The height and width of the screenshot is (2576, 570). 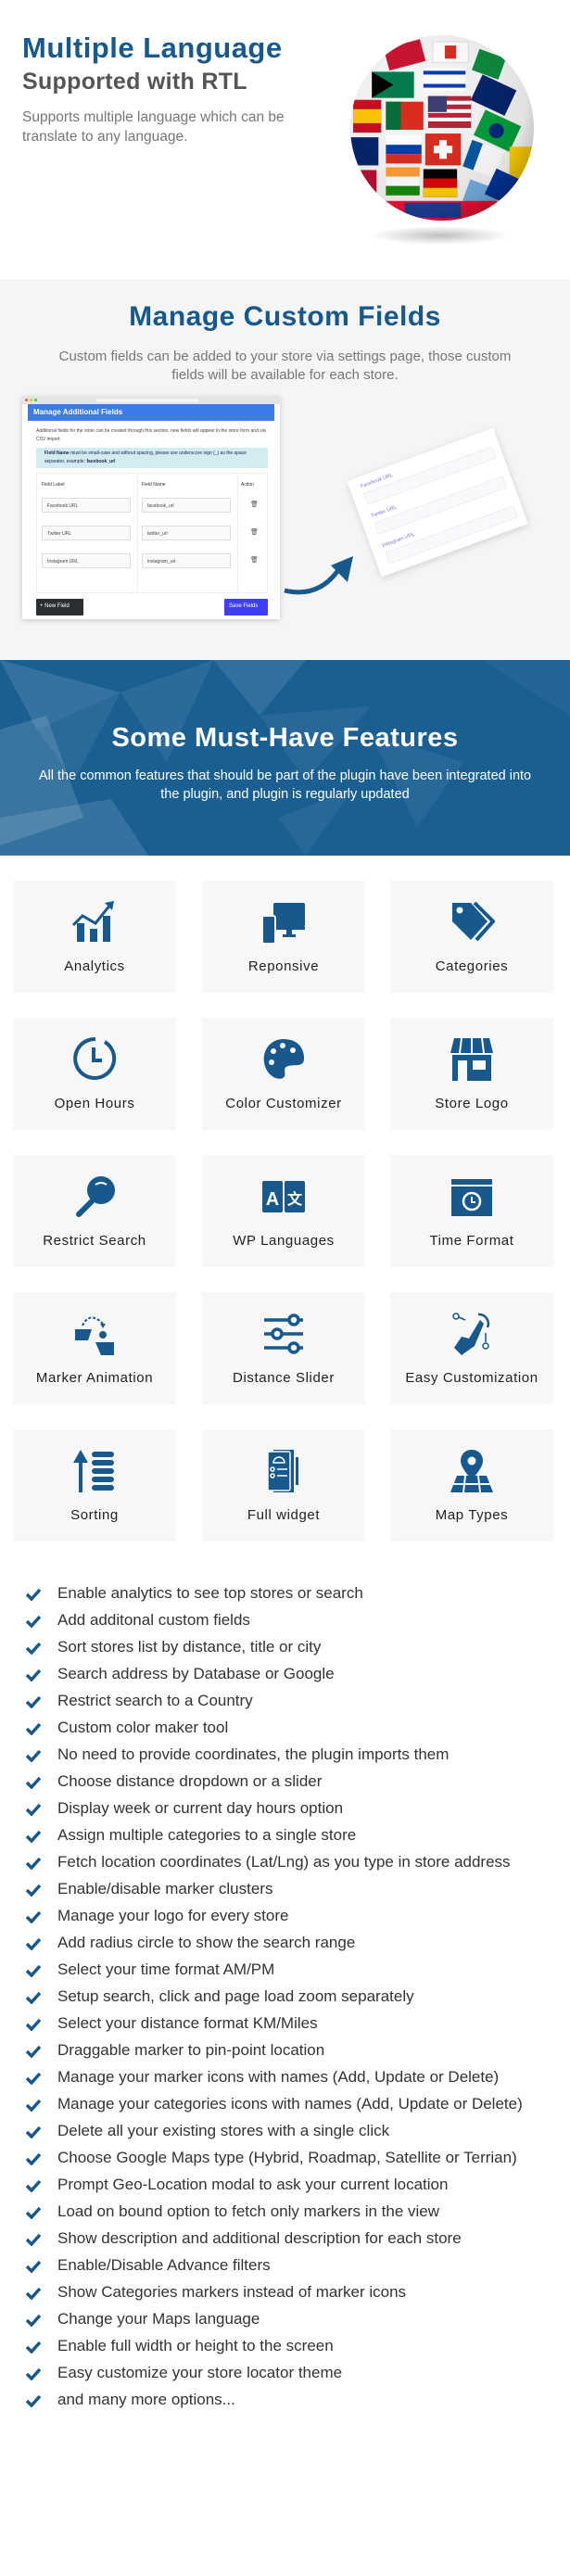 I want to click on polygon-background, so click(x=285, y=758).